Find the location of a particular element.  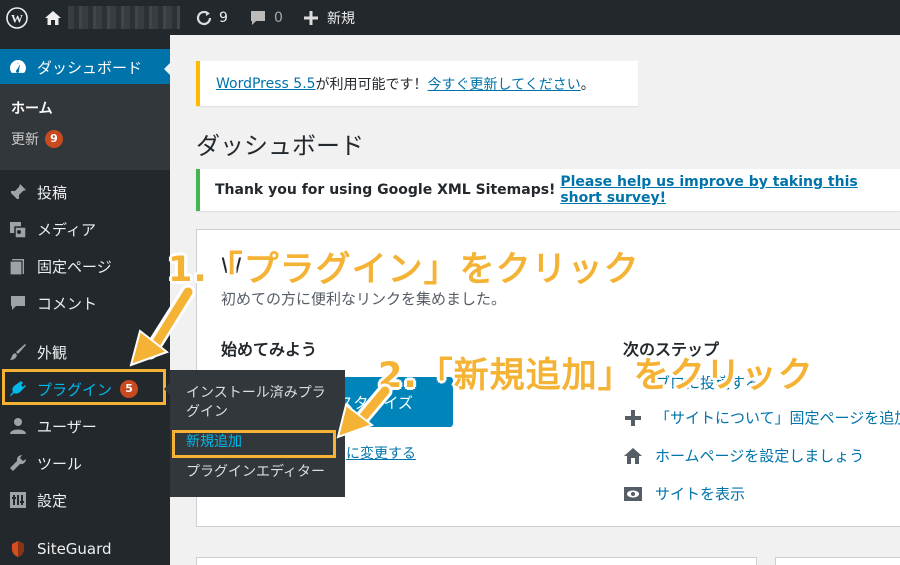

annotation-arrows is located at coordinates (261, 361).